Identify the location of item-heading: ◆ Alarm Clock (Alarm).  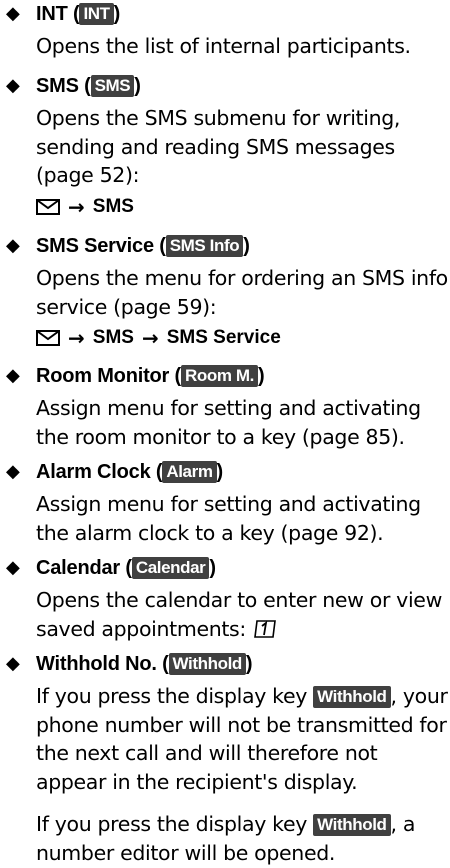
(225, 472).